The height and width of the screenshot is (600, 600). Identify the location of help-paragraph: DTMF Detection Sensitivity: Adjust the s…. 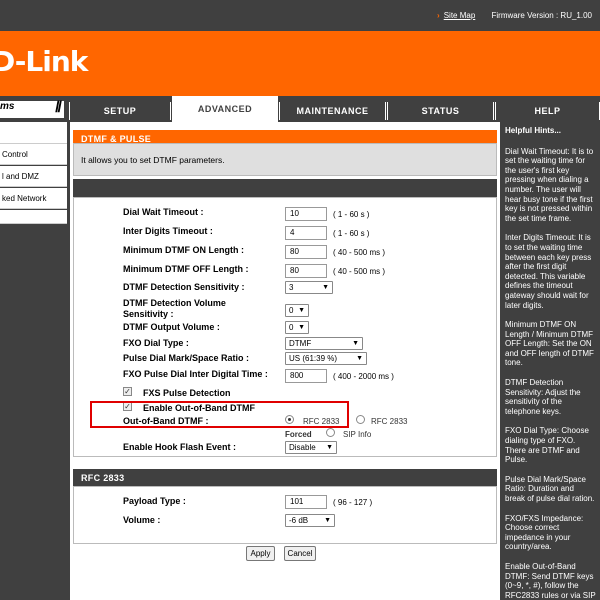
(543, 397).